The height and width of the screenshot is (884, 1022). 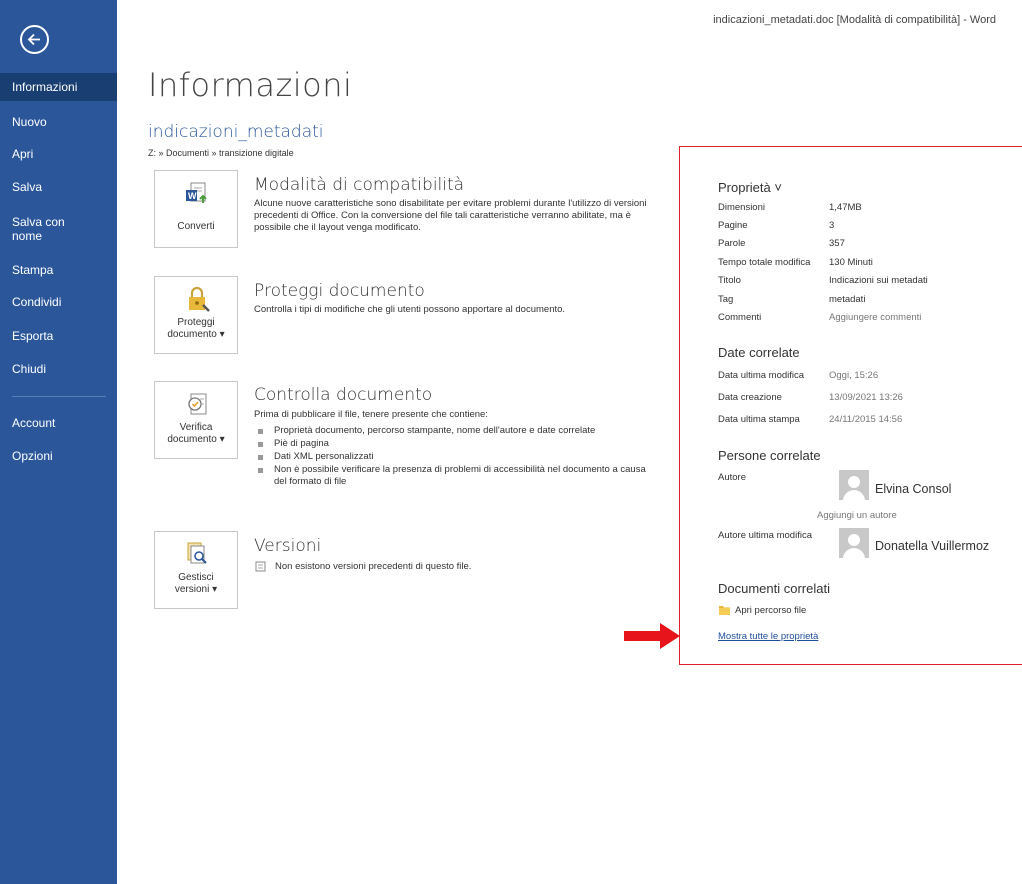 I want to click on back-arrow-icon, so click(x=33, y=39).